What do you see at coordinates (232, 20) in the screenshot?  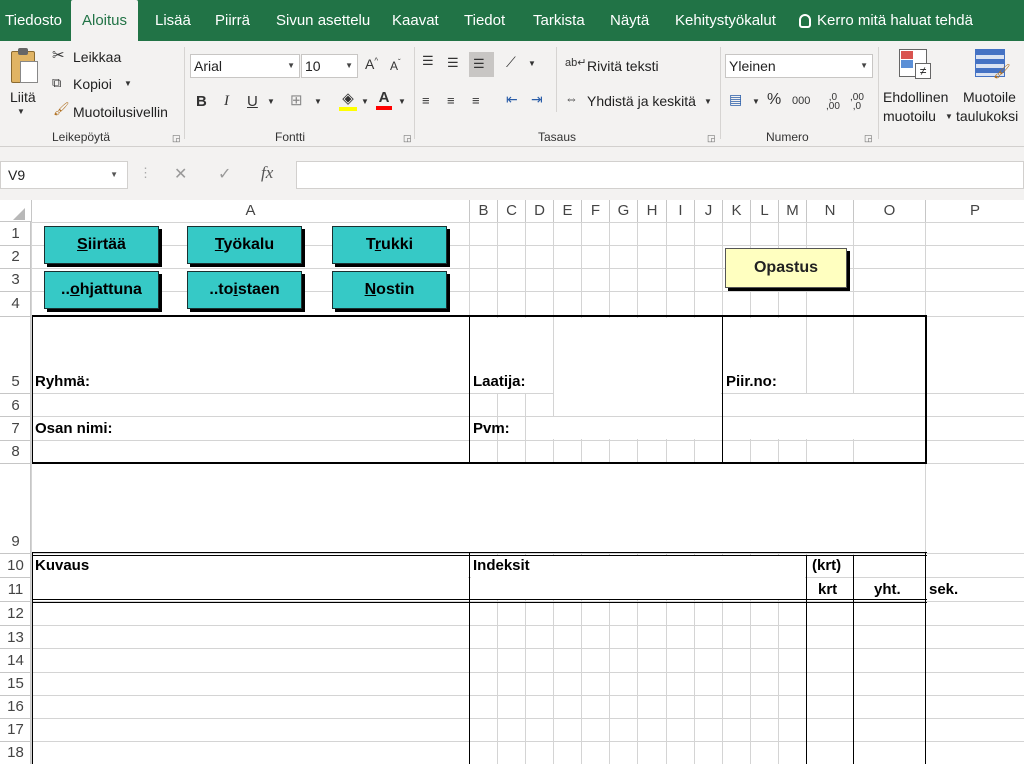 I see `tab-draw: Piirrä` at bounding box center [232, 20].